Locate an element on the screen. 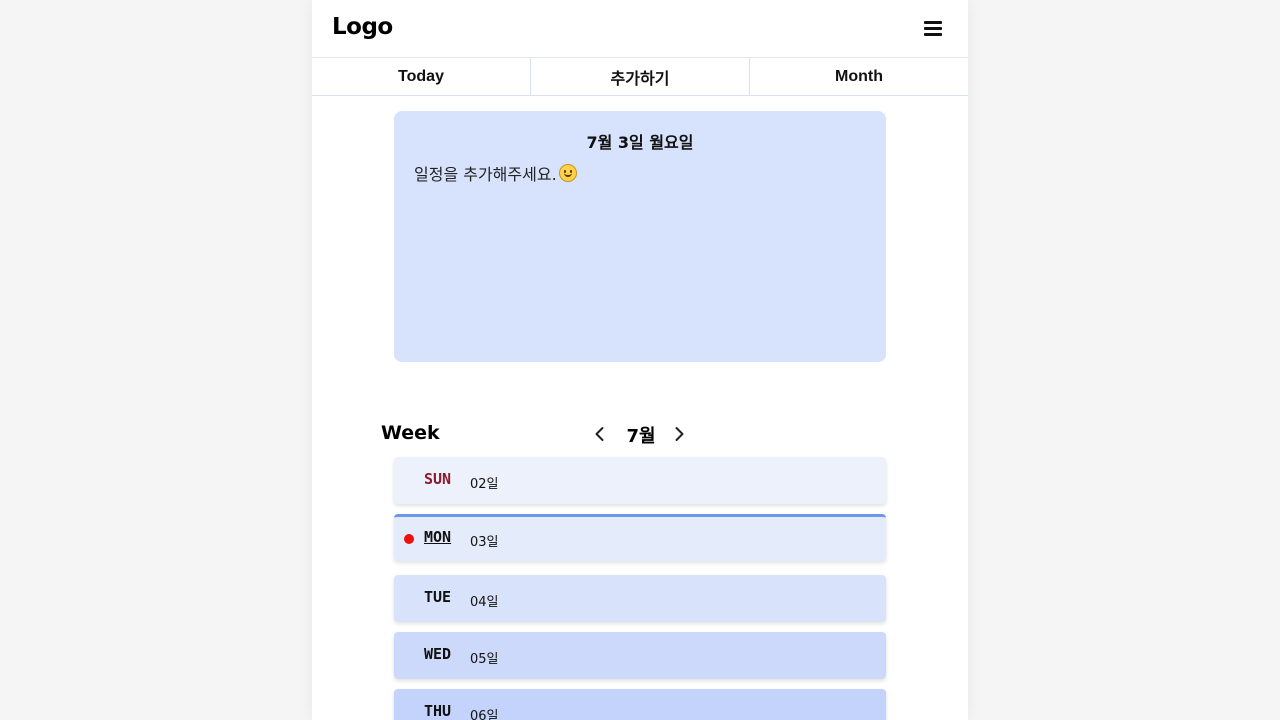 Image resolution: width=1280 pixels, height=720 pixels. weekday-label: SUN is located at coordinates (438, 479).